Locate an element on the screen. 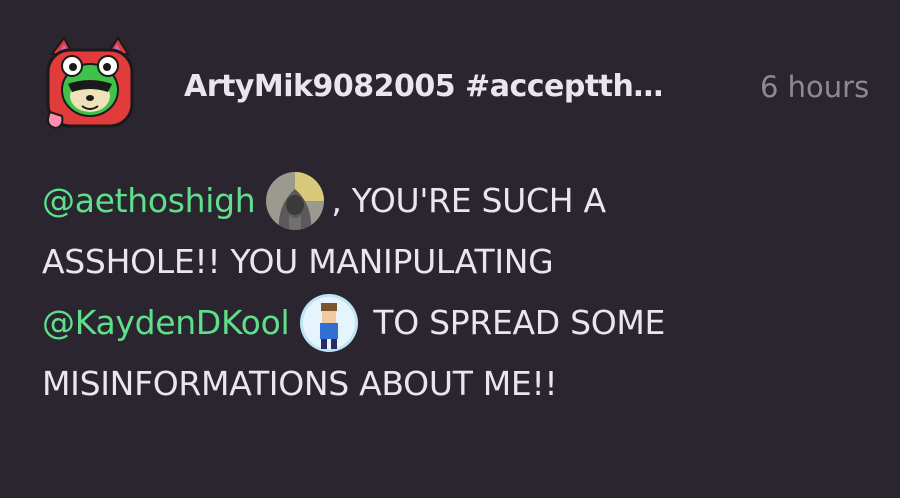 The width and height of the screenshot is (900, 498). author-avatar-icon is located at coordinates (90, 84).